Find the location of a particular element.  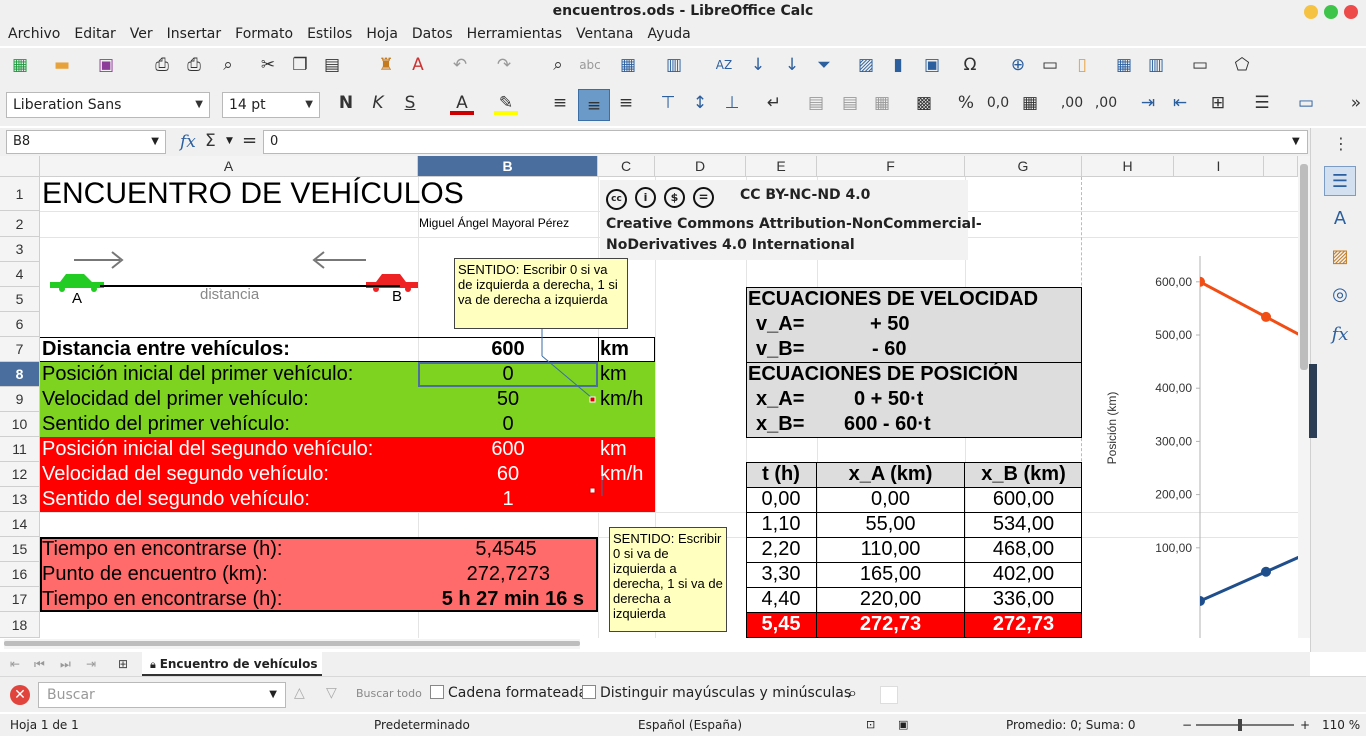

row-header-3: 3 is located at coordinates (20, 249).